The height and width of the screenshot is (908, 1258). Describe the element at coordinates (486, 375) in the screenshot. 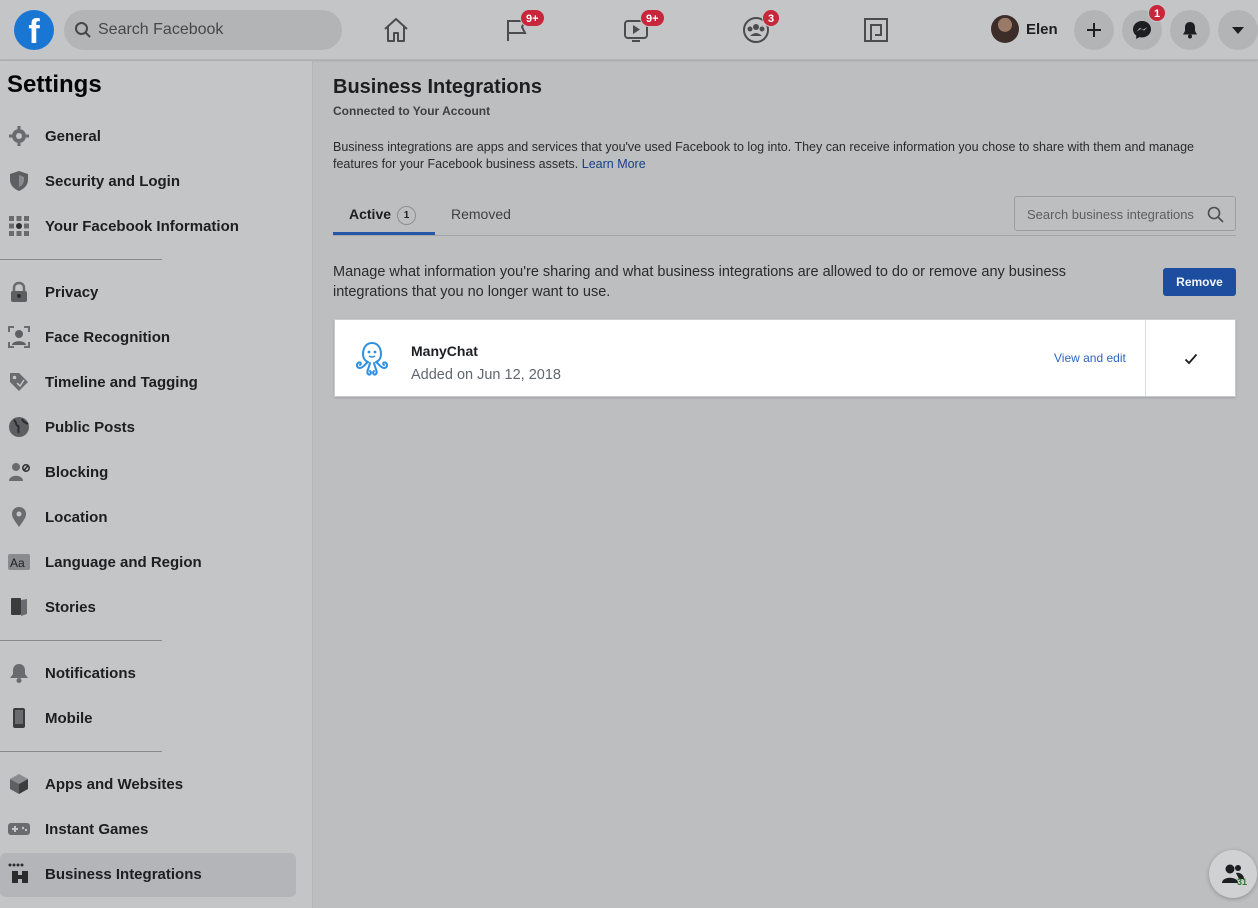

I see `integration-added-date: Added on Jun 12, 2018` at that location.